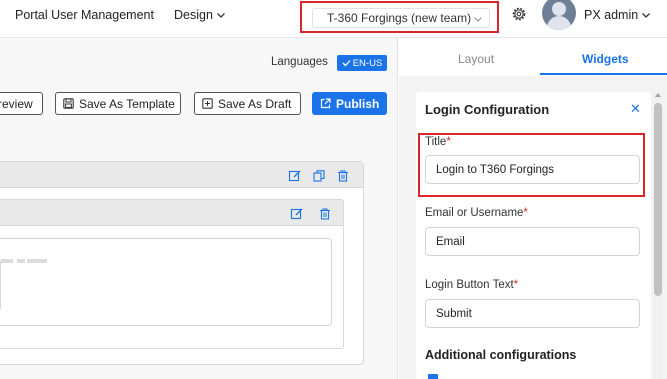 The image size is (667, 379). What do you see at coordinates (367, 63) in the screenshot?
I see `language-badge-label: EN-US` at bounding box center [367, 63].